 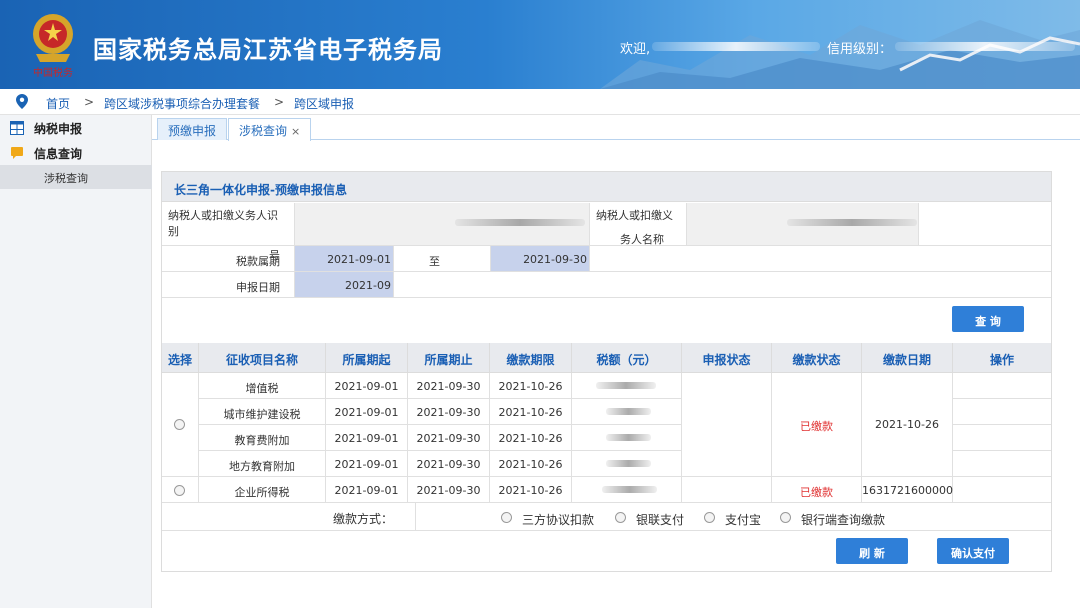 I want to click on payment-method-row: 缴款方式： 三方协议扣款 银联支付 支付宝 银行端查询缴款, so click(x=606, y=517).